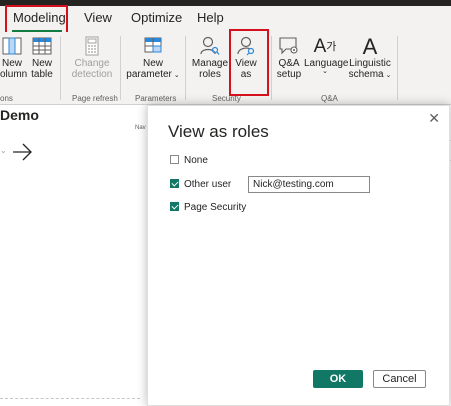 Image resolution: width=451 pixels, height=406 pixels. I want to click on new-column-icon, so click(12, 46).